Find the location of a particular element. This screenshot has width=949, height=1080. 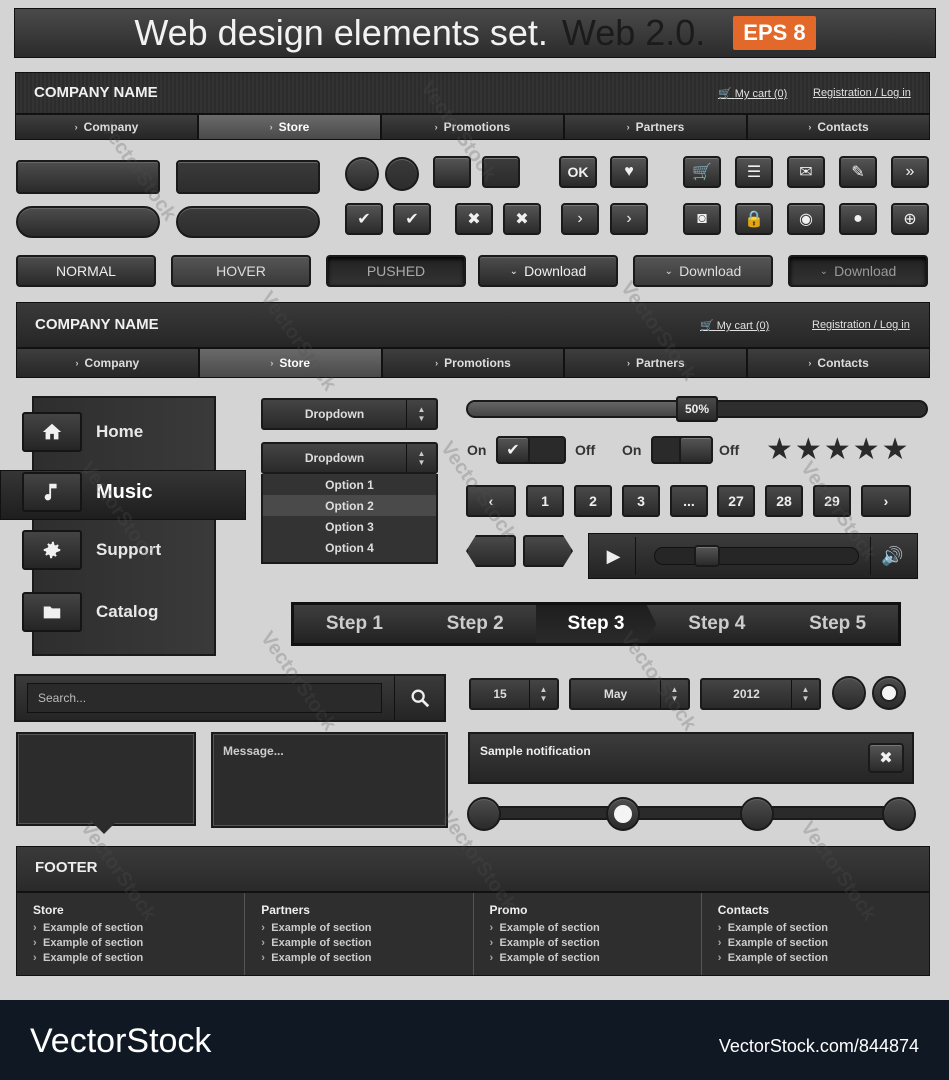

pushed-button: PUSHED is located at coordinates (396, 271).